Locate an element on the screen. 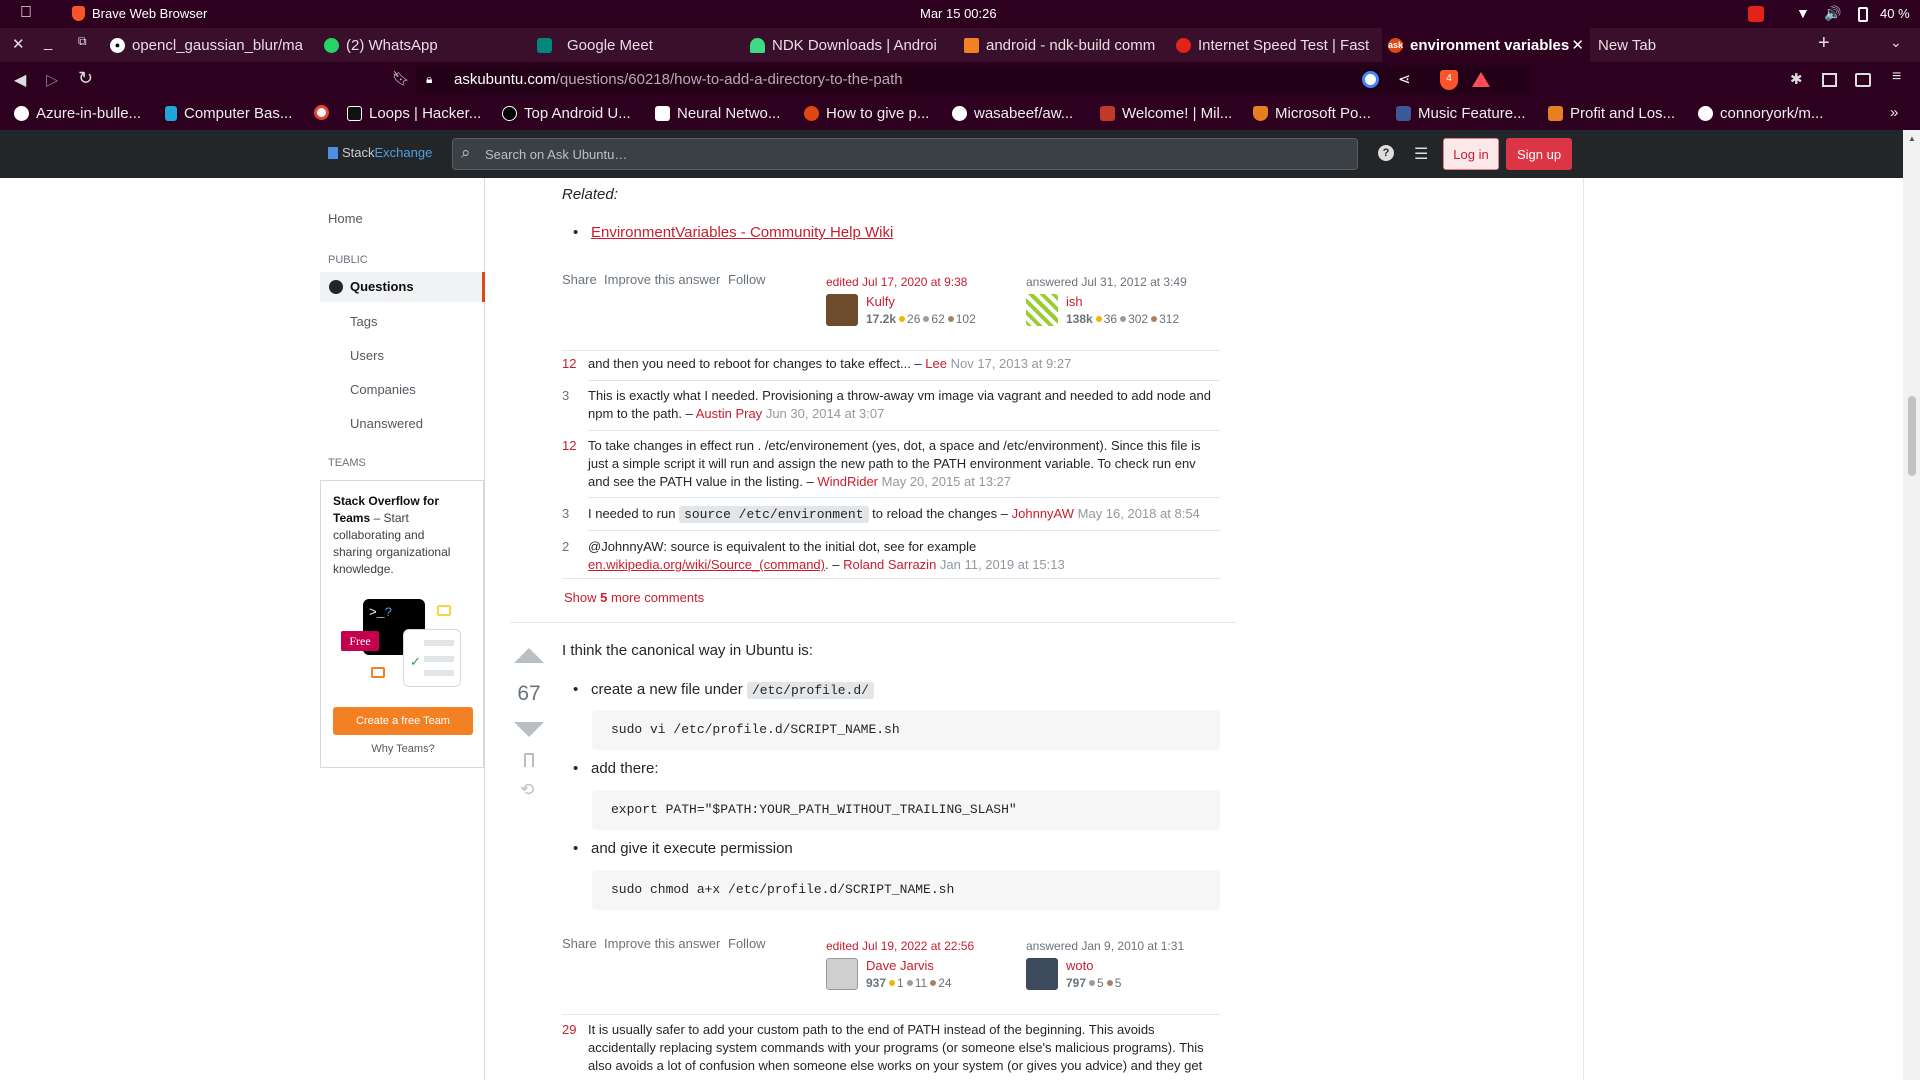 The width and height of the screenshot is (1920, 1080). extensions-icon: ✱ is located at coordinates (1796, 79).